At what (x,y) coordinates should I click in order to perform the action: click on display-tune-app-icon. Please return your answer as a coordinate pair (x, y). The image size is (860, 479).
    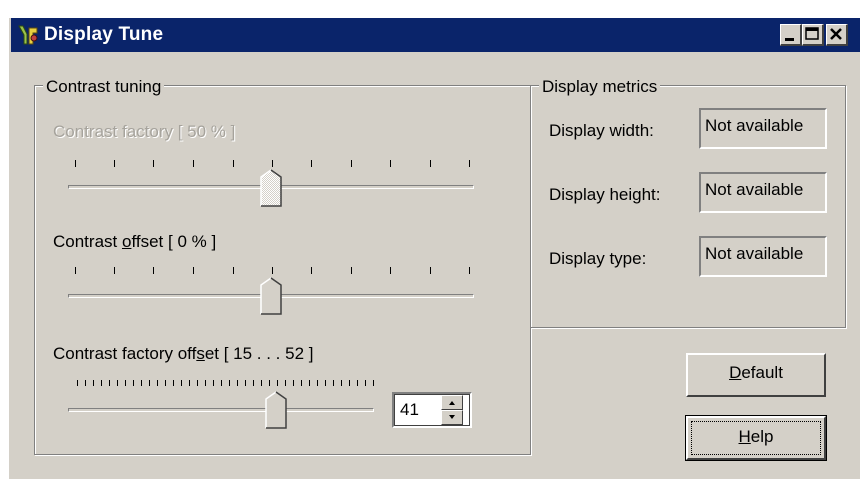
    Looking at the image, I should click on (28, 35).